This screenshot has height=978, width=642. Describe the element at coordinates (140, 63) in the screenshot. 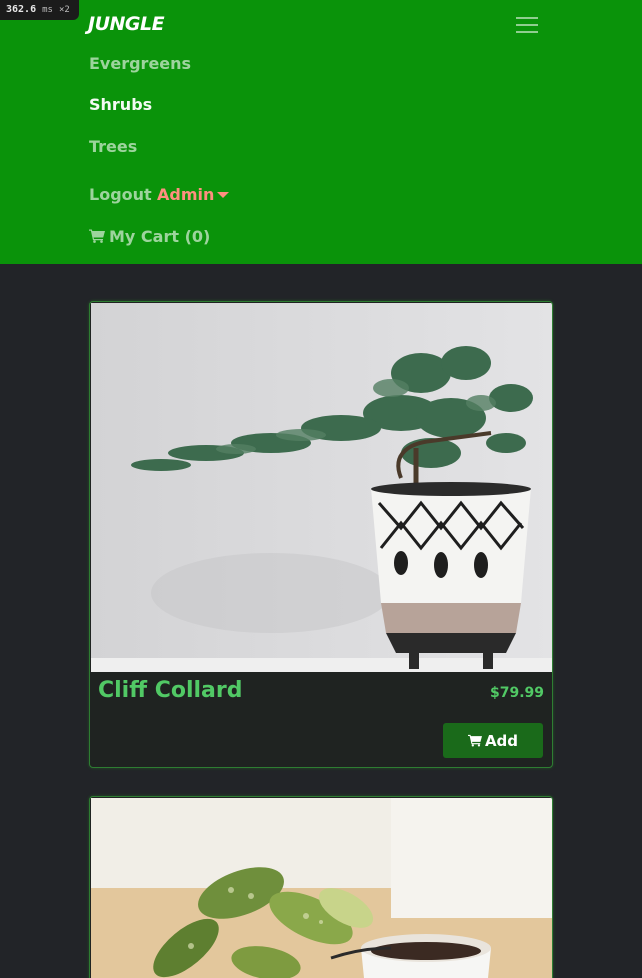

I see `nav-link-evergreens: Evergreens` at that location.